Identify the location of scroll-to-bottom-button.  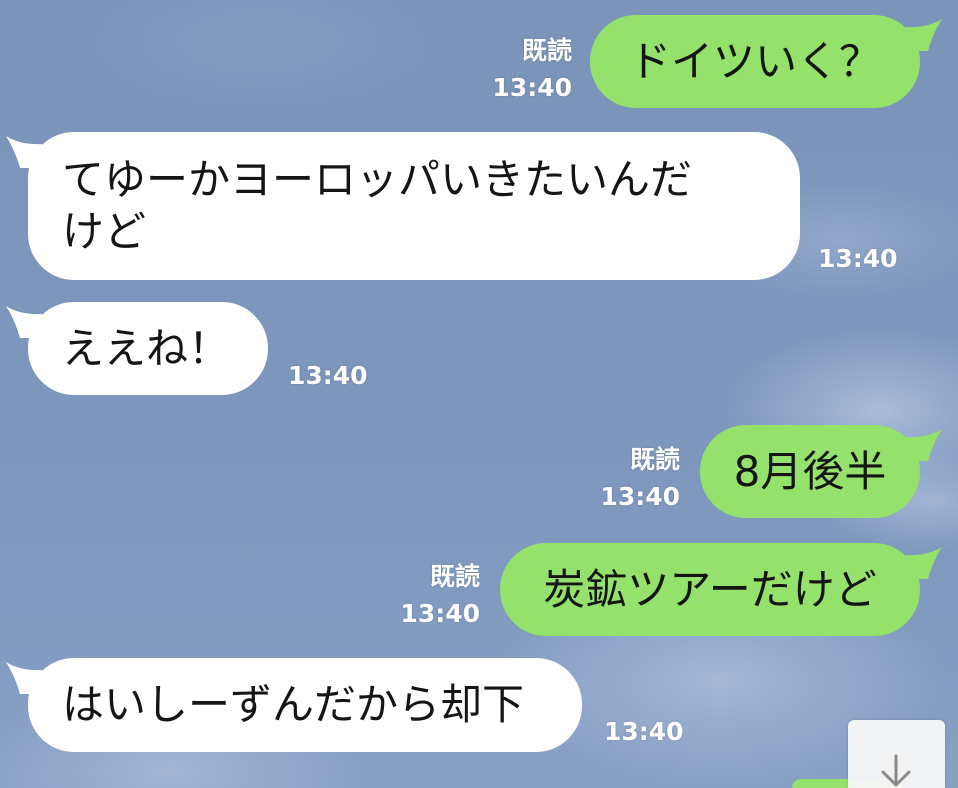
(896, 754).